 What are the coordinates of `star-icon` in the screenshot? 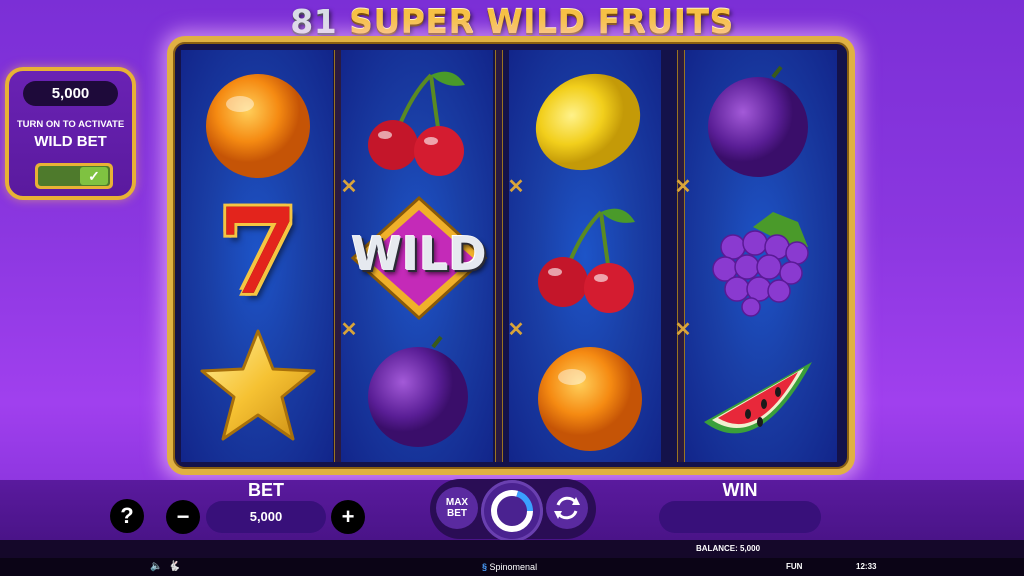 It's located at (258, 387).